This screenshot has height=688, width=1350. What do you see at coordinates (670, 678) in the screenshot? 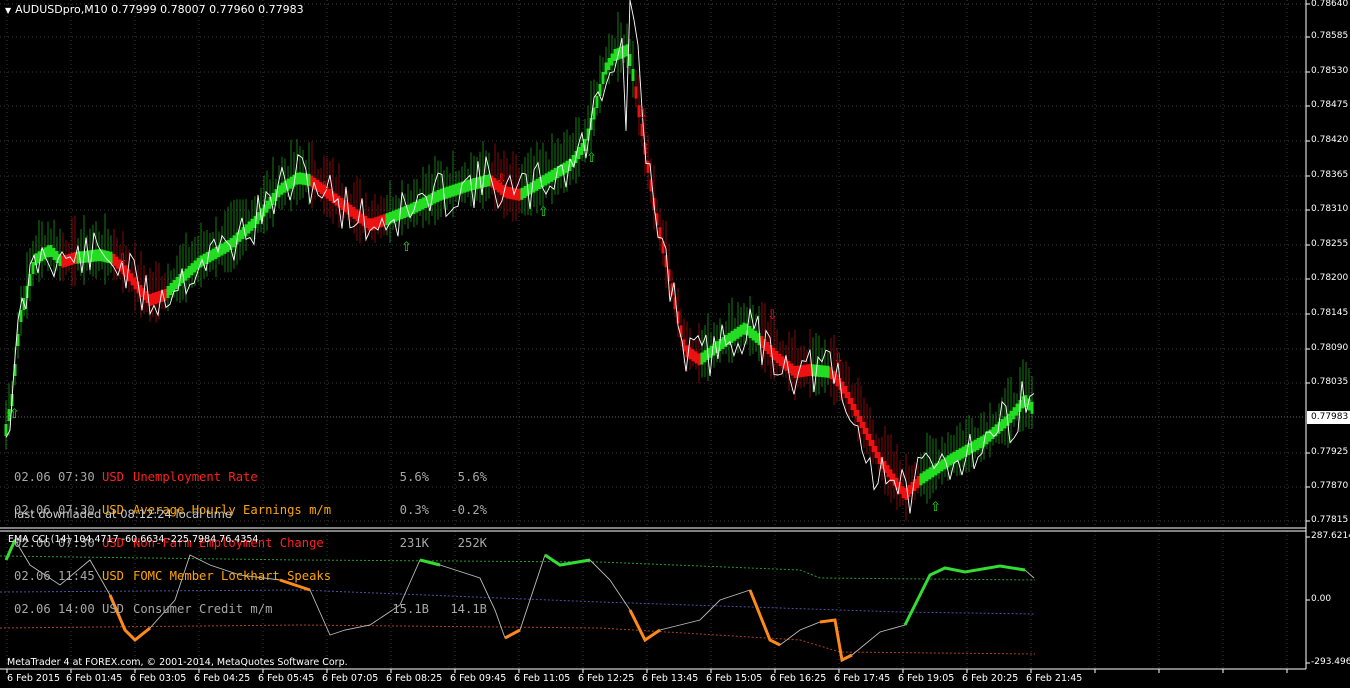
I see `time-tick: 6 Feb 13:45` at bounding box center [670, 678].